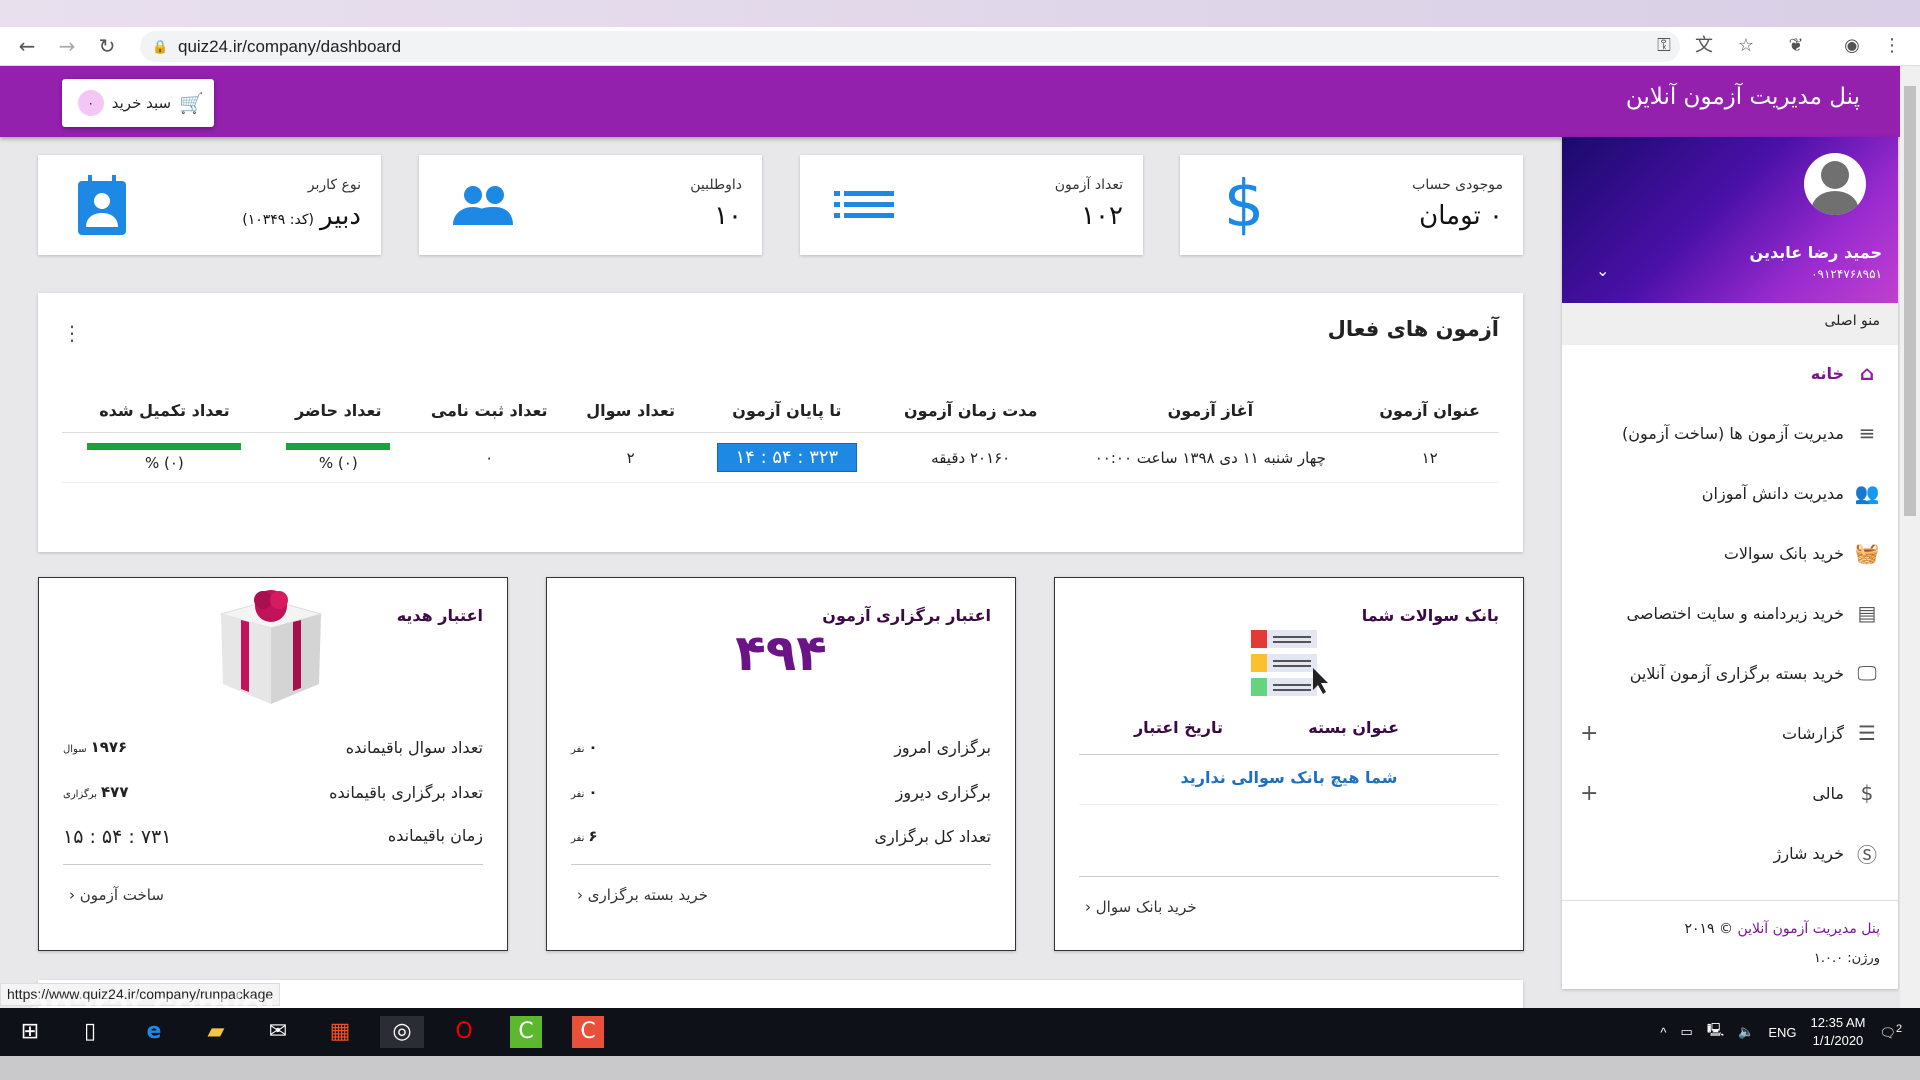  Describe the element at coordinates (164, 446) in the screenshot. I see `completed-progress-bar` at that location.